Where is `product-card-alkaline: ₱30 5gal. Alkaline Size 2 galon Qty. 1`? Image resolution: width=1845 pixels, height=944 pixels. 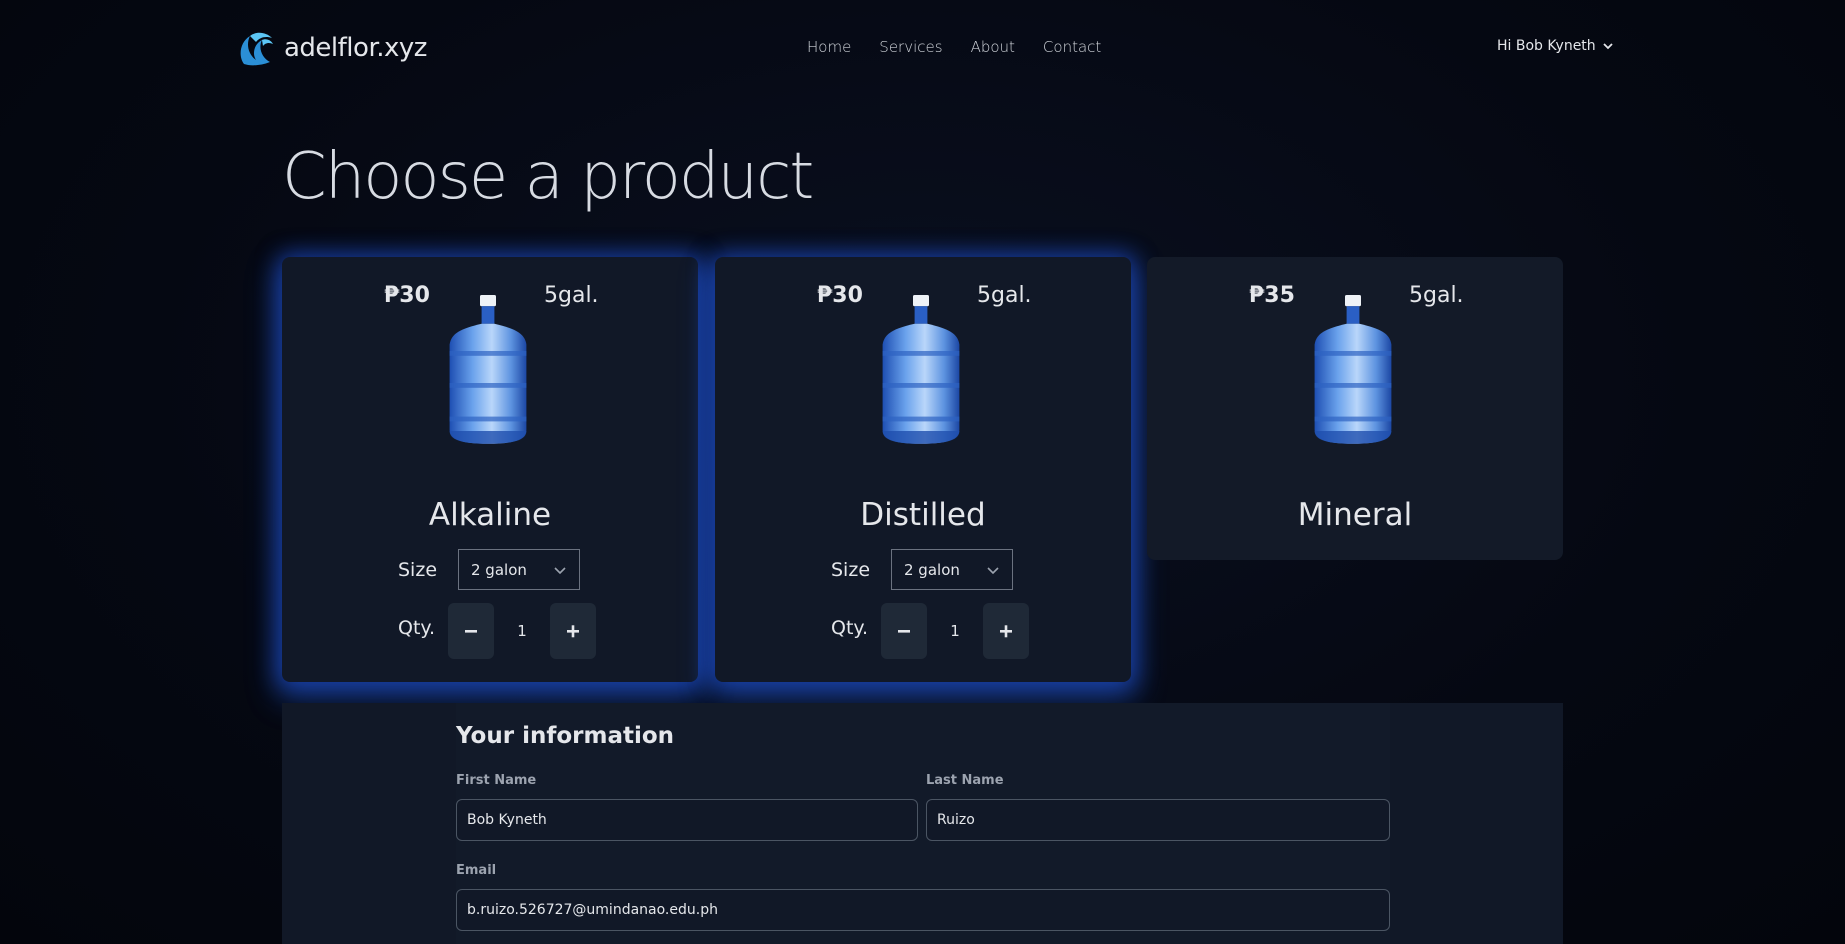
product-card-alkaline: ₱30 5gal. Alkaline Size 2 galon Qty. 1 is located at coordinates (490, 469).